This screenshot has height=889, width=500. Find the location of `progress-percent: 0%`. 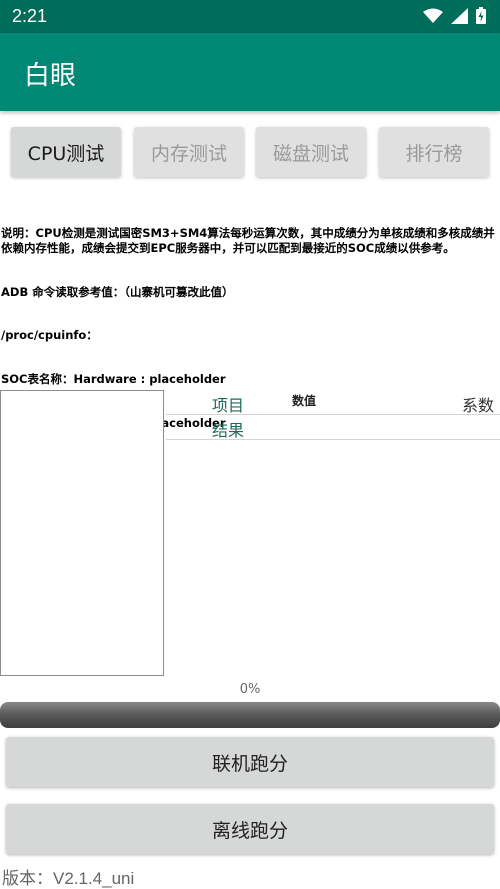

progress-percent: 0% is located at coordinates (250, 689).